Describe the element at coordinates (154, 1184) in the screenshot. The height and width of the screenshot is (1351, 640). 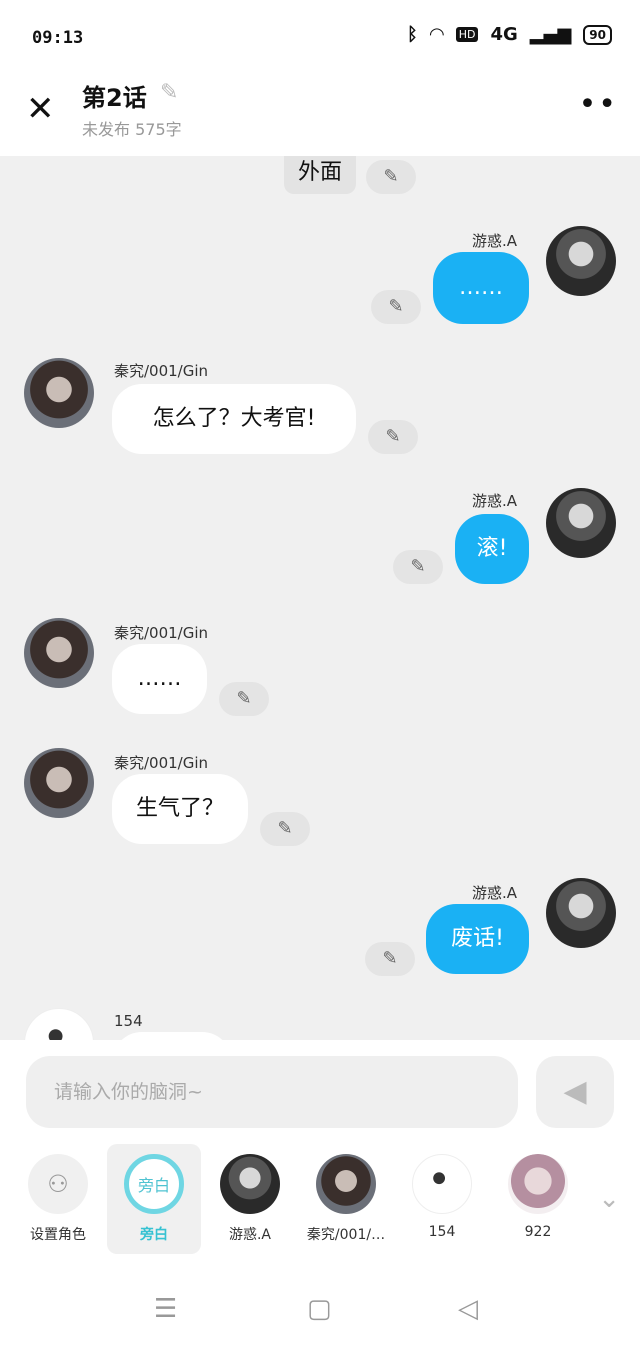
I see `narrator-avatar: 旁白` at that location.